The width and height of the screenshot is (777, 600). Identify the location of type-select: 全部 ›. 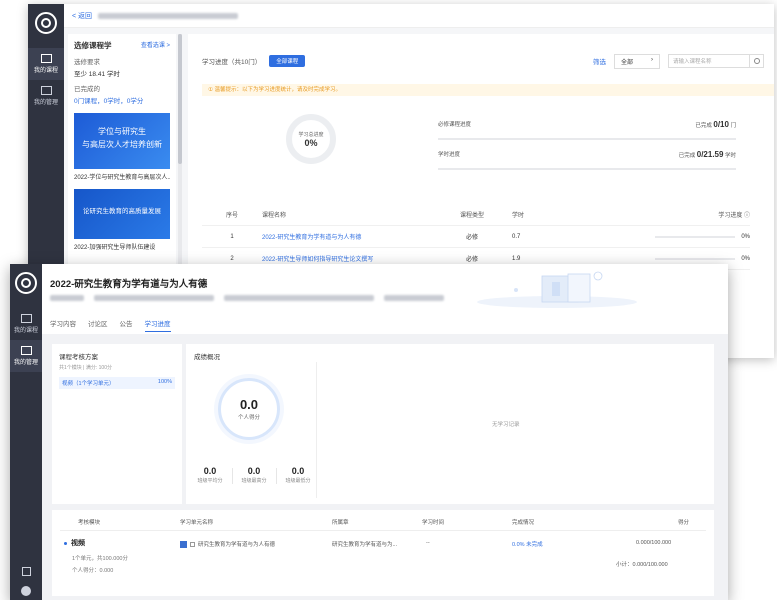
(637, 61).